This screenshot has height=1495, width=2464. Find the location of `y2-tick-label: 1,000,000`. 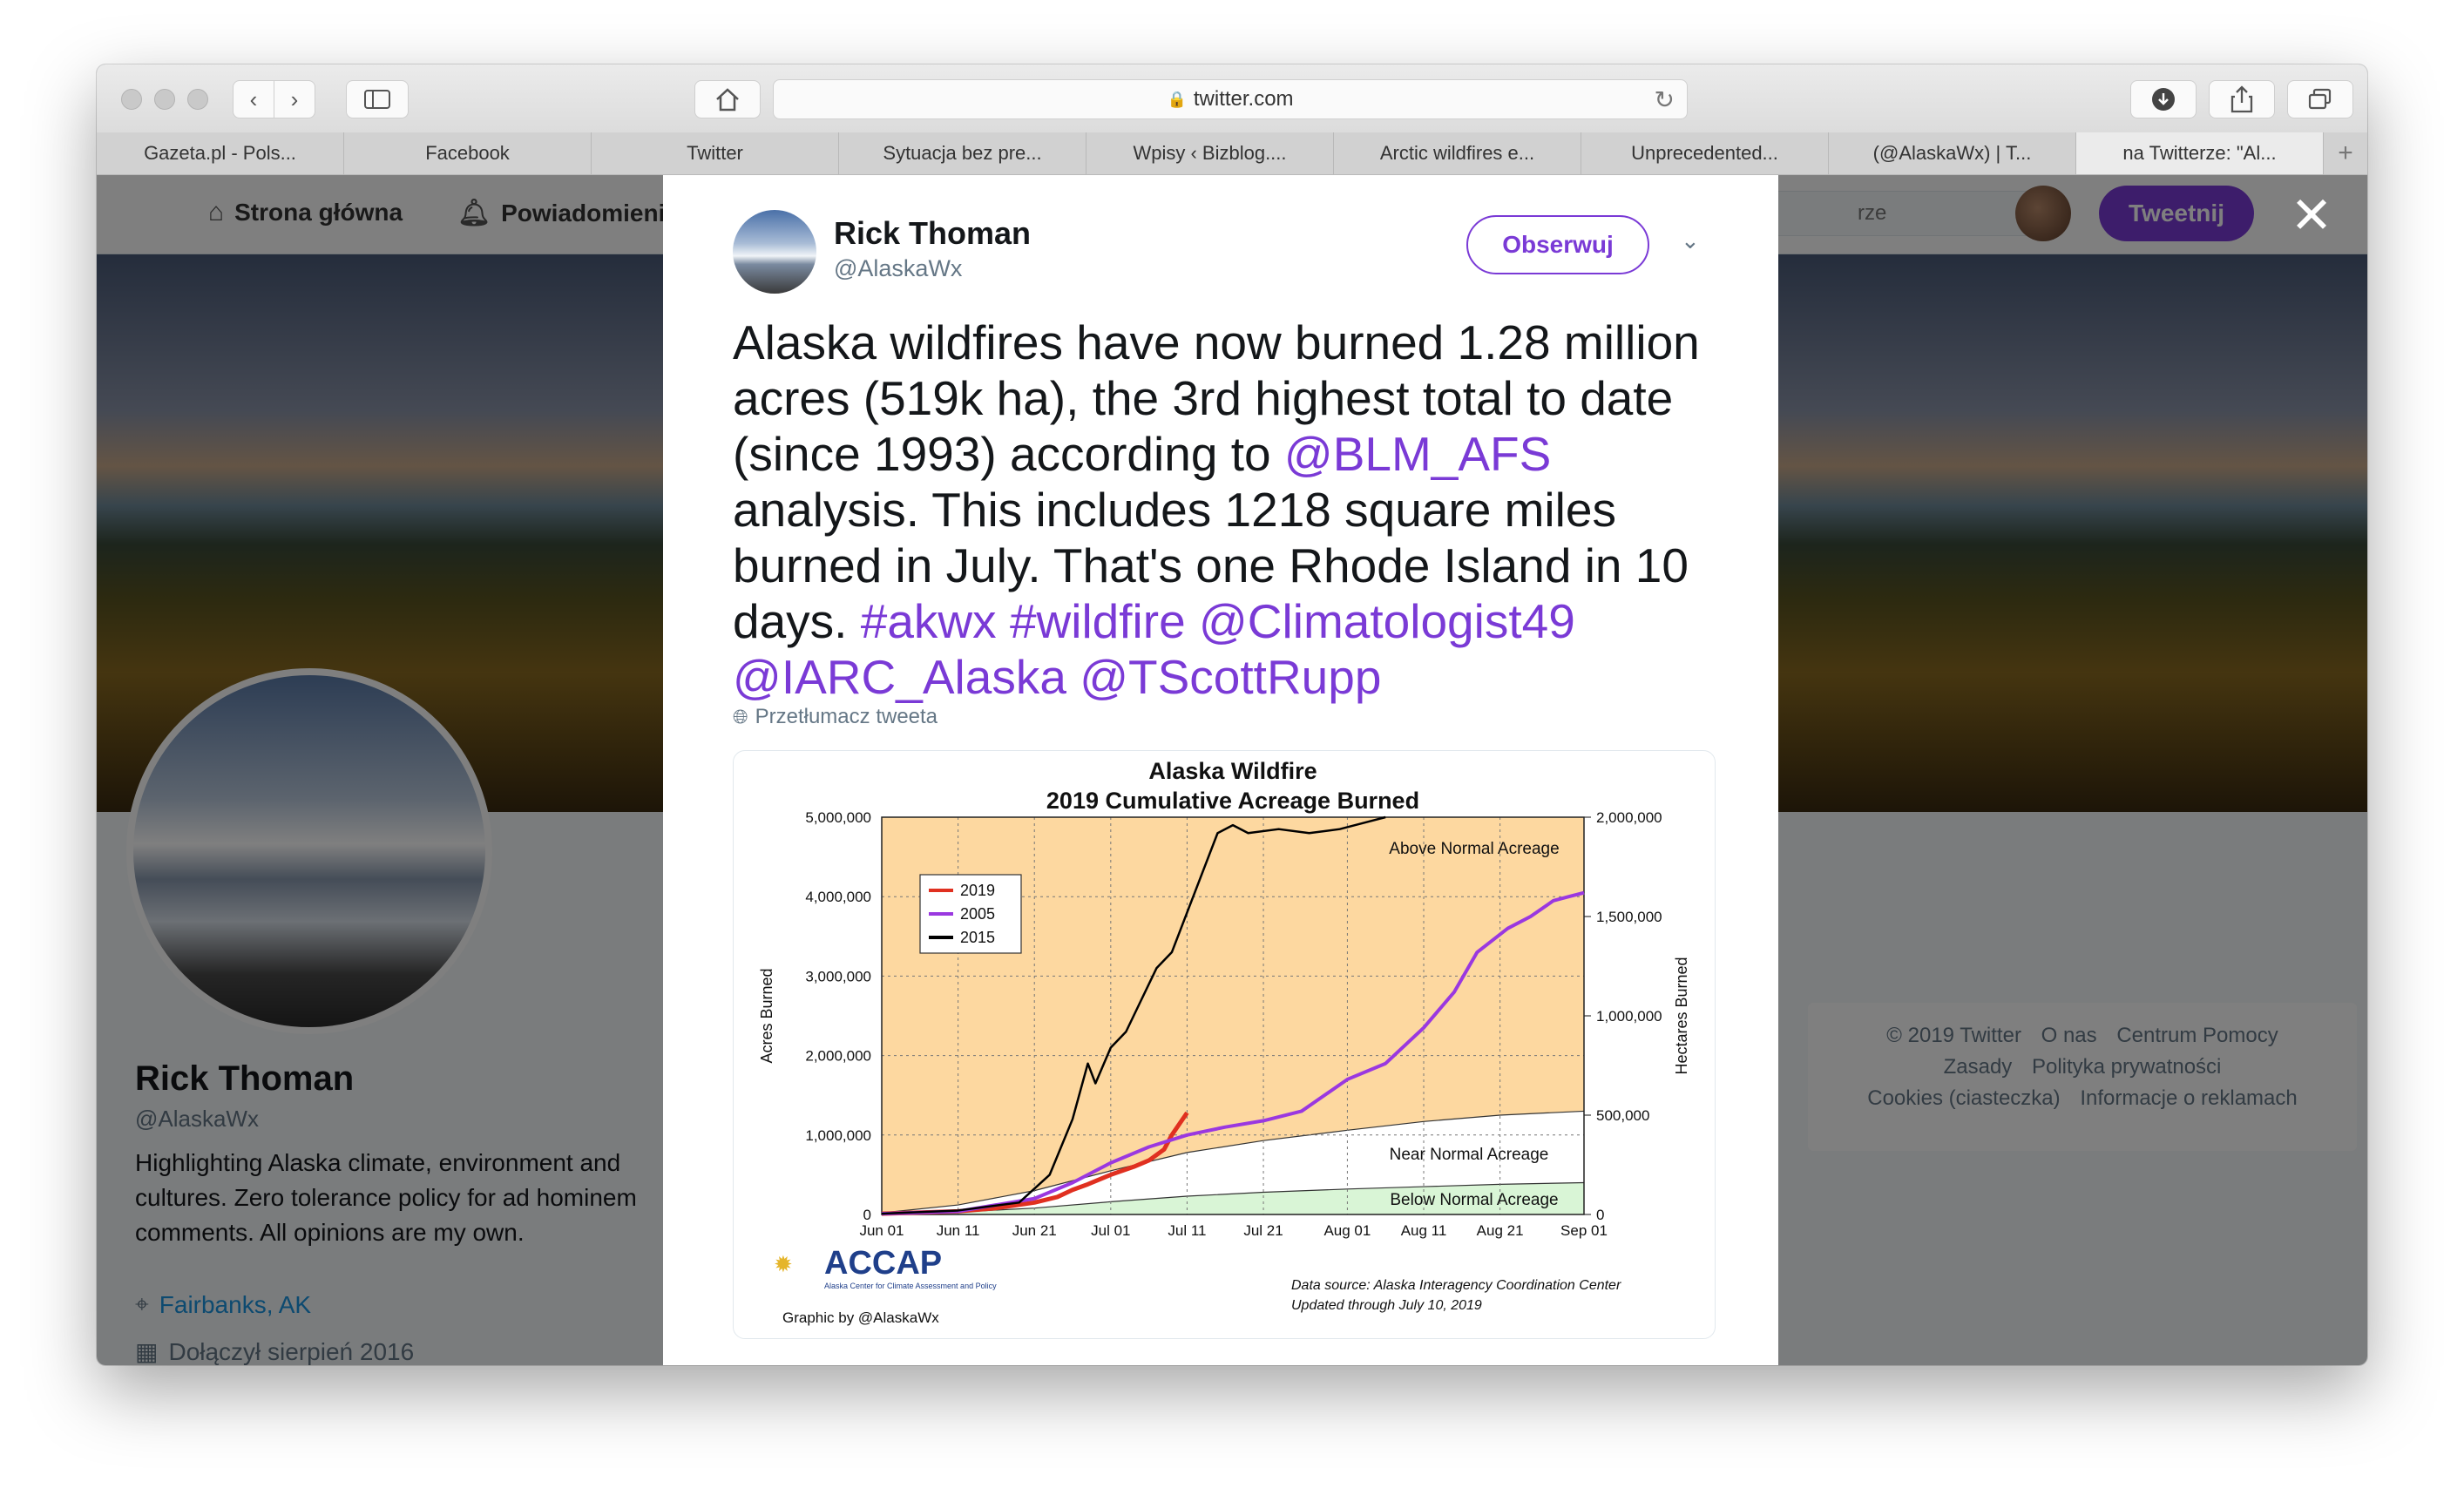

y2-tick-label: 1,000,000 is located at coordinates (1629, 1016).